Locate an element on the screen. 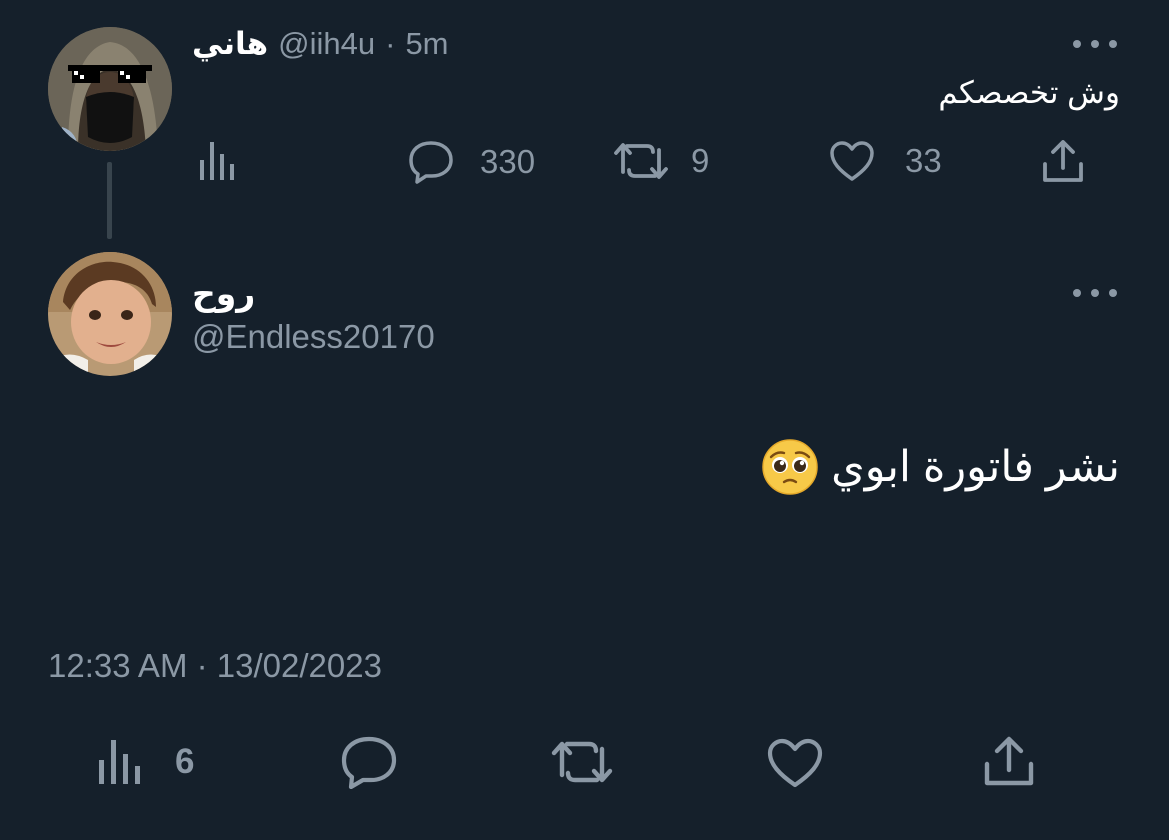  reply-tweet-text: نشر فاتورة ابوي is located at coordinates (975, 467).